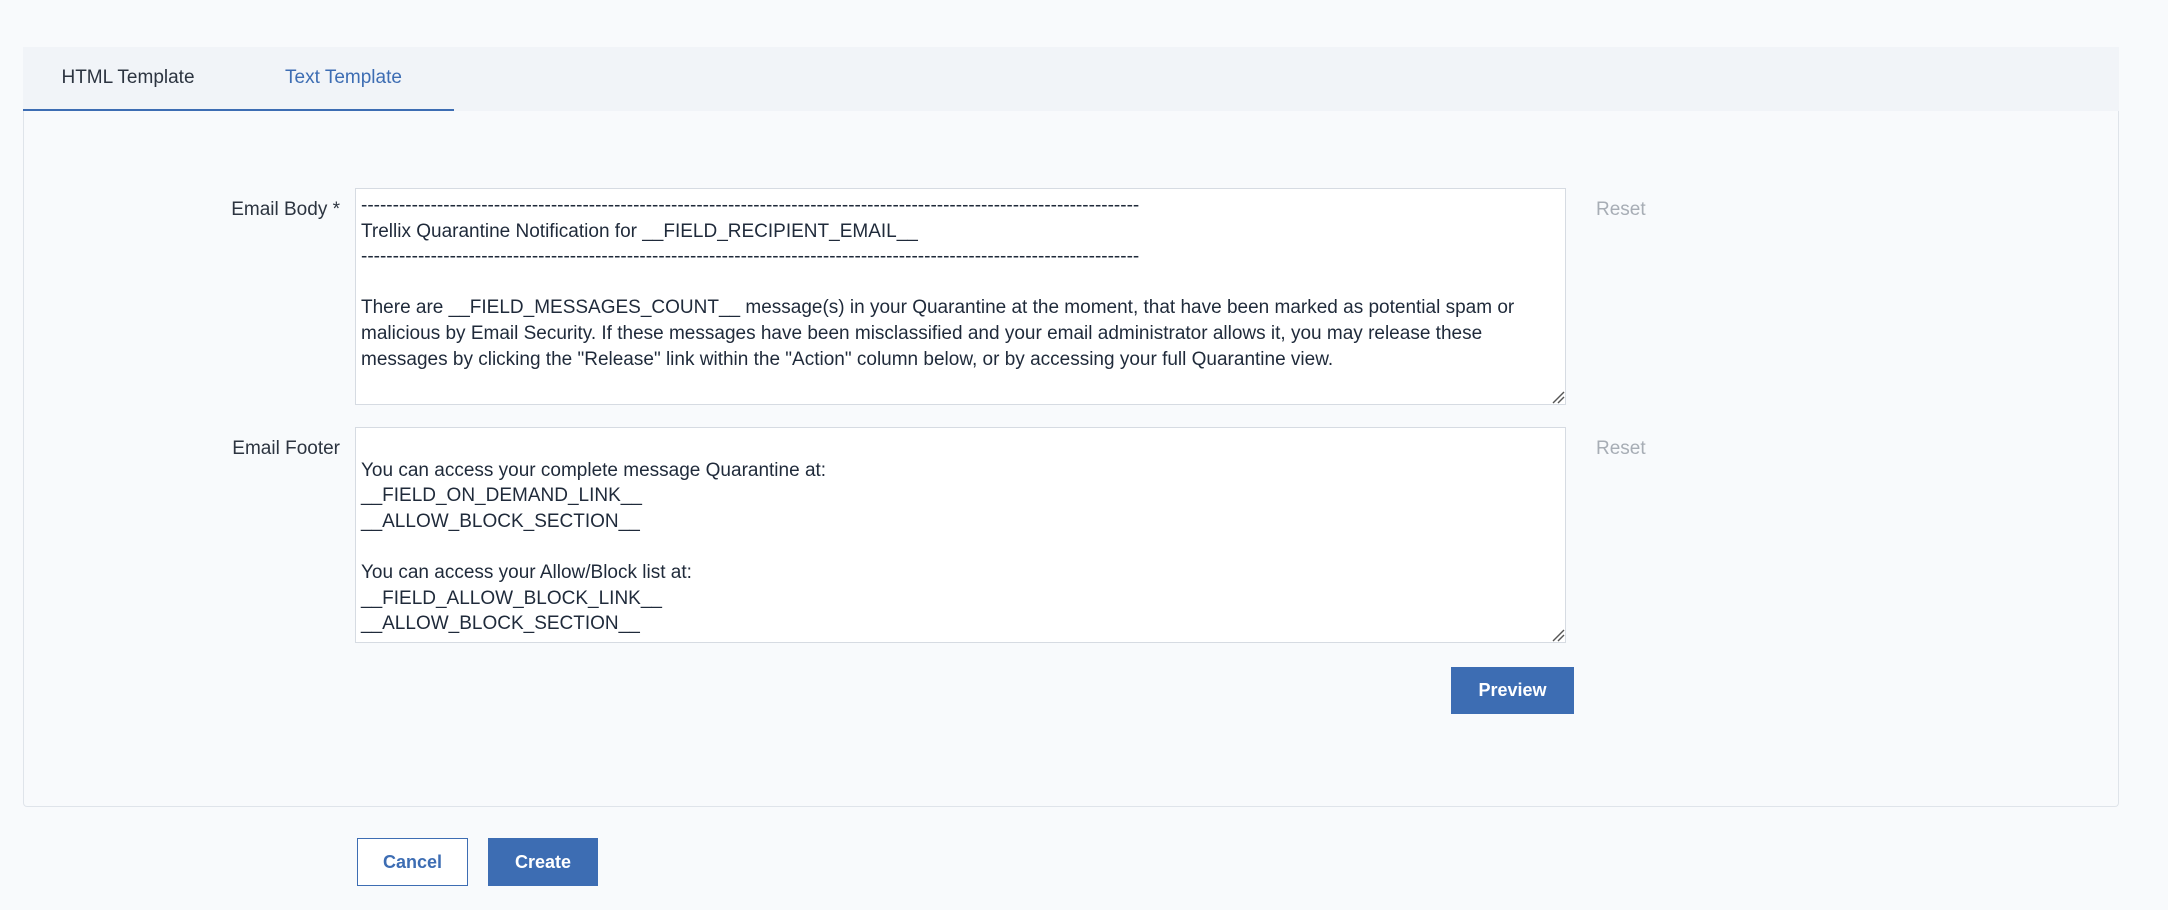 The height and width of the screenshot is (910, 2168). I want to click on email-footer-label: Email Footer, so click(286, 448).